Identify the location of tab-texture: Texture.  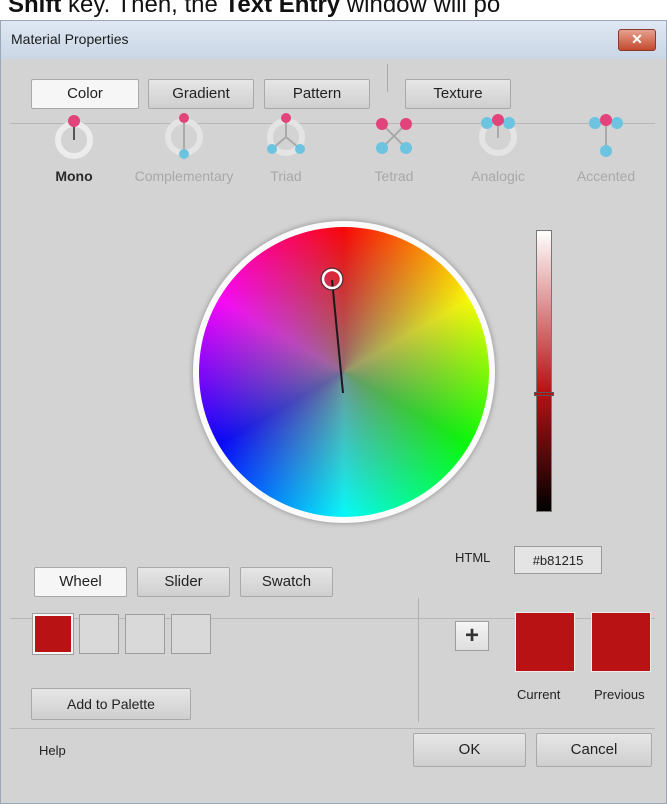
(458, 94).